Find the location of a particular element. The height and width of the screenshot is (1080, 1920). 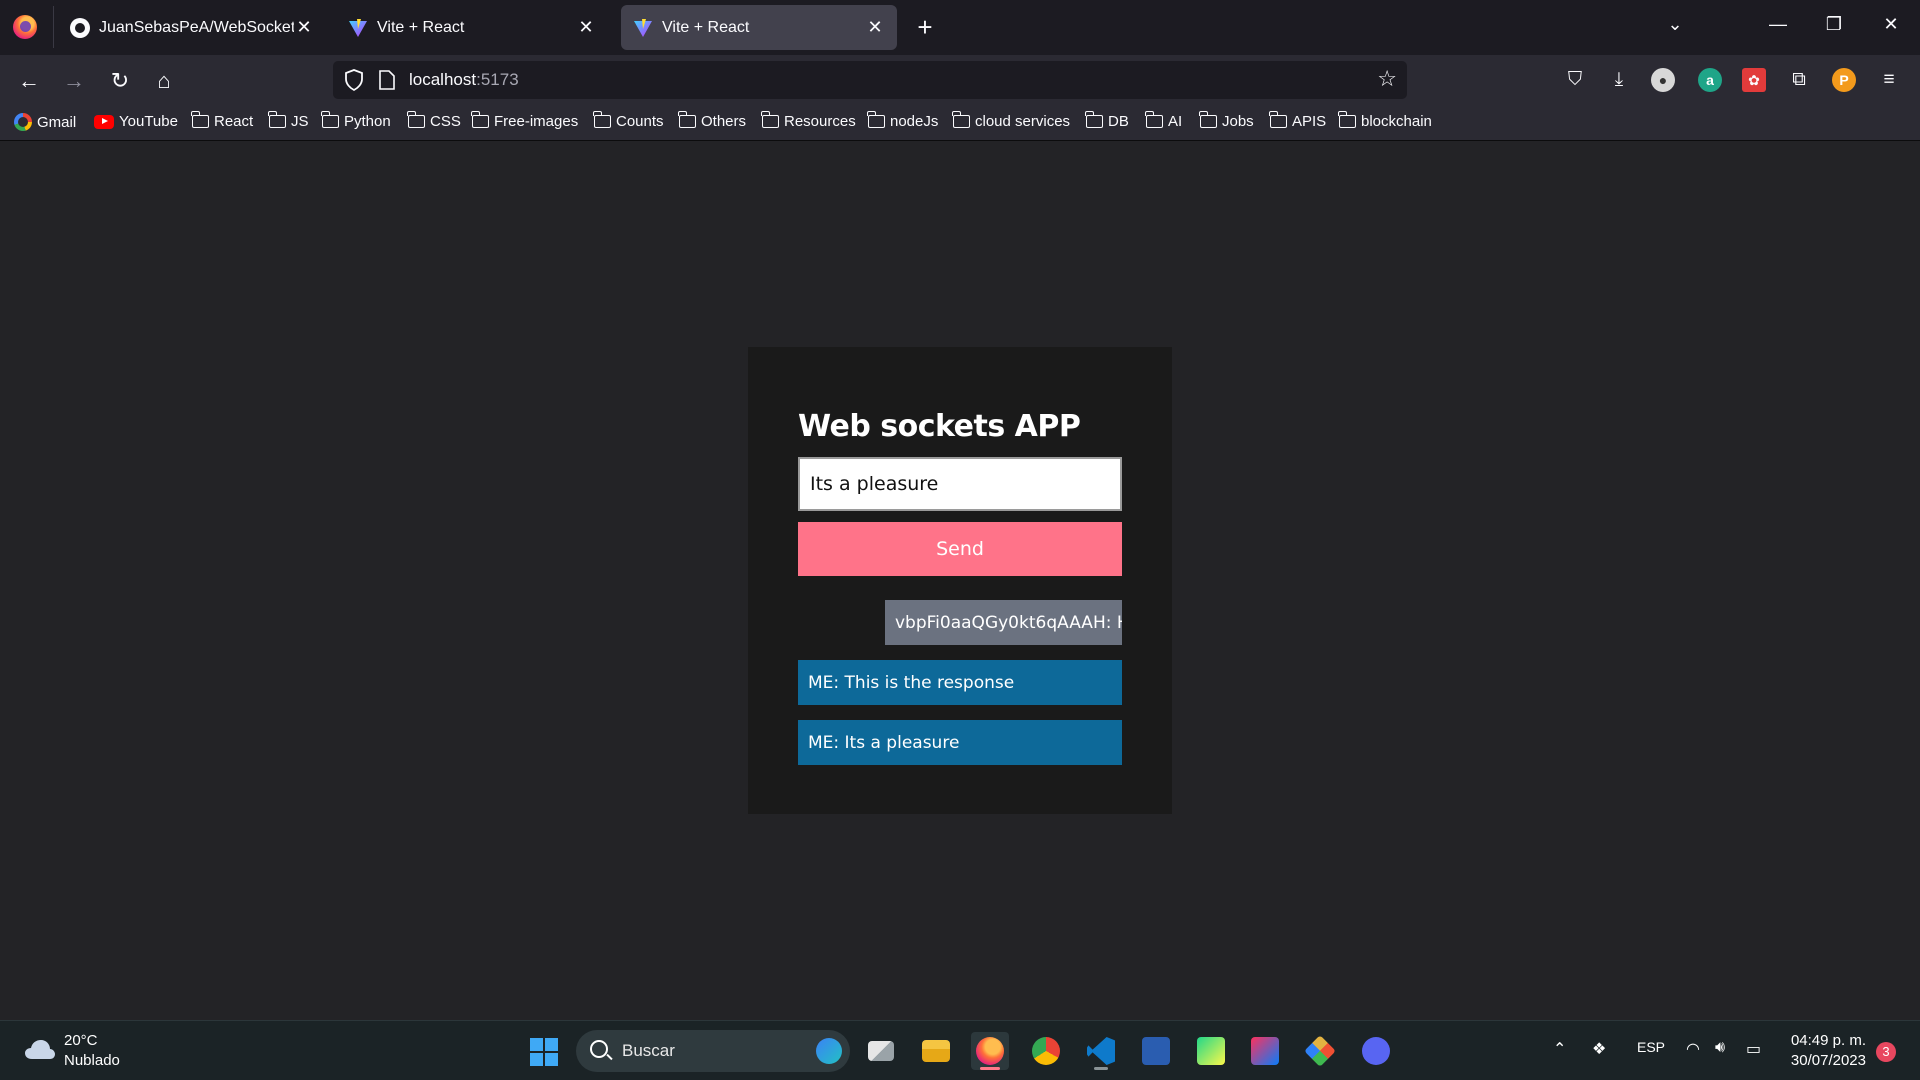

extension-red-icon: ✿ is located at coordinates (1754, 80).